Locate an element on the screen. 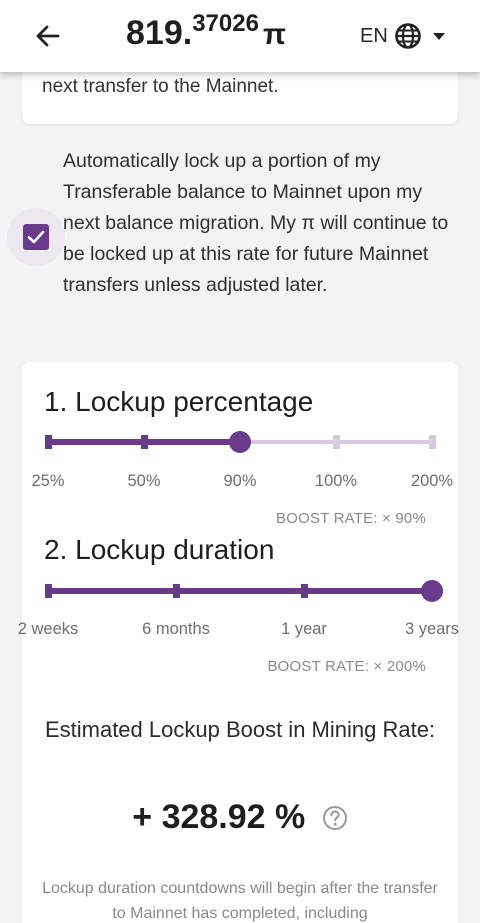 The height and width of the screenshot is (923, 480). pi-symbol: π is located at coordinates (274, 34).